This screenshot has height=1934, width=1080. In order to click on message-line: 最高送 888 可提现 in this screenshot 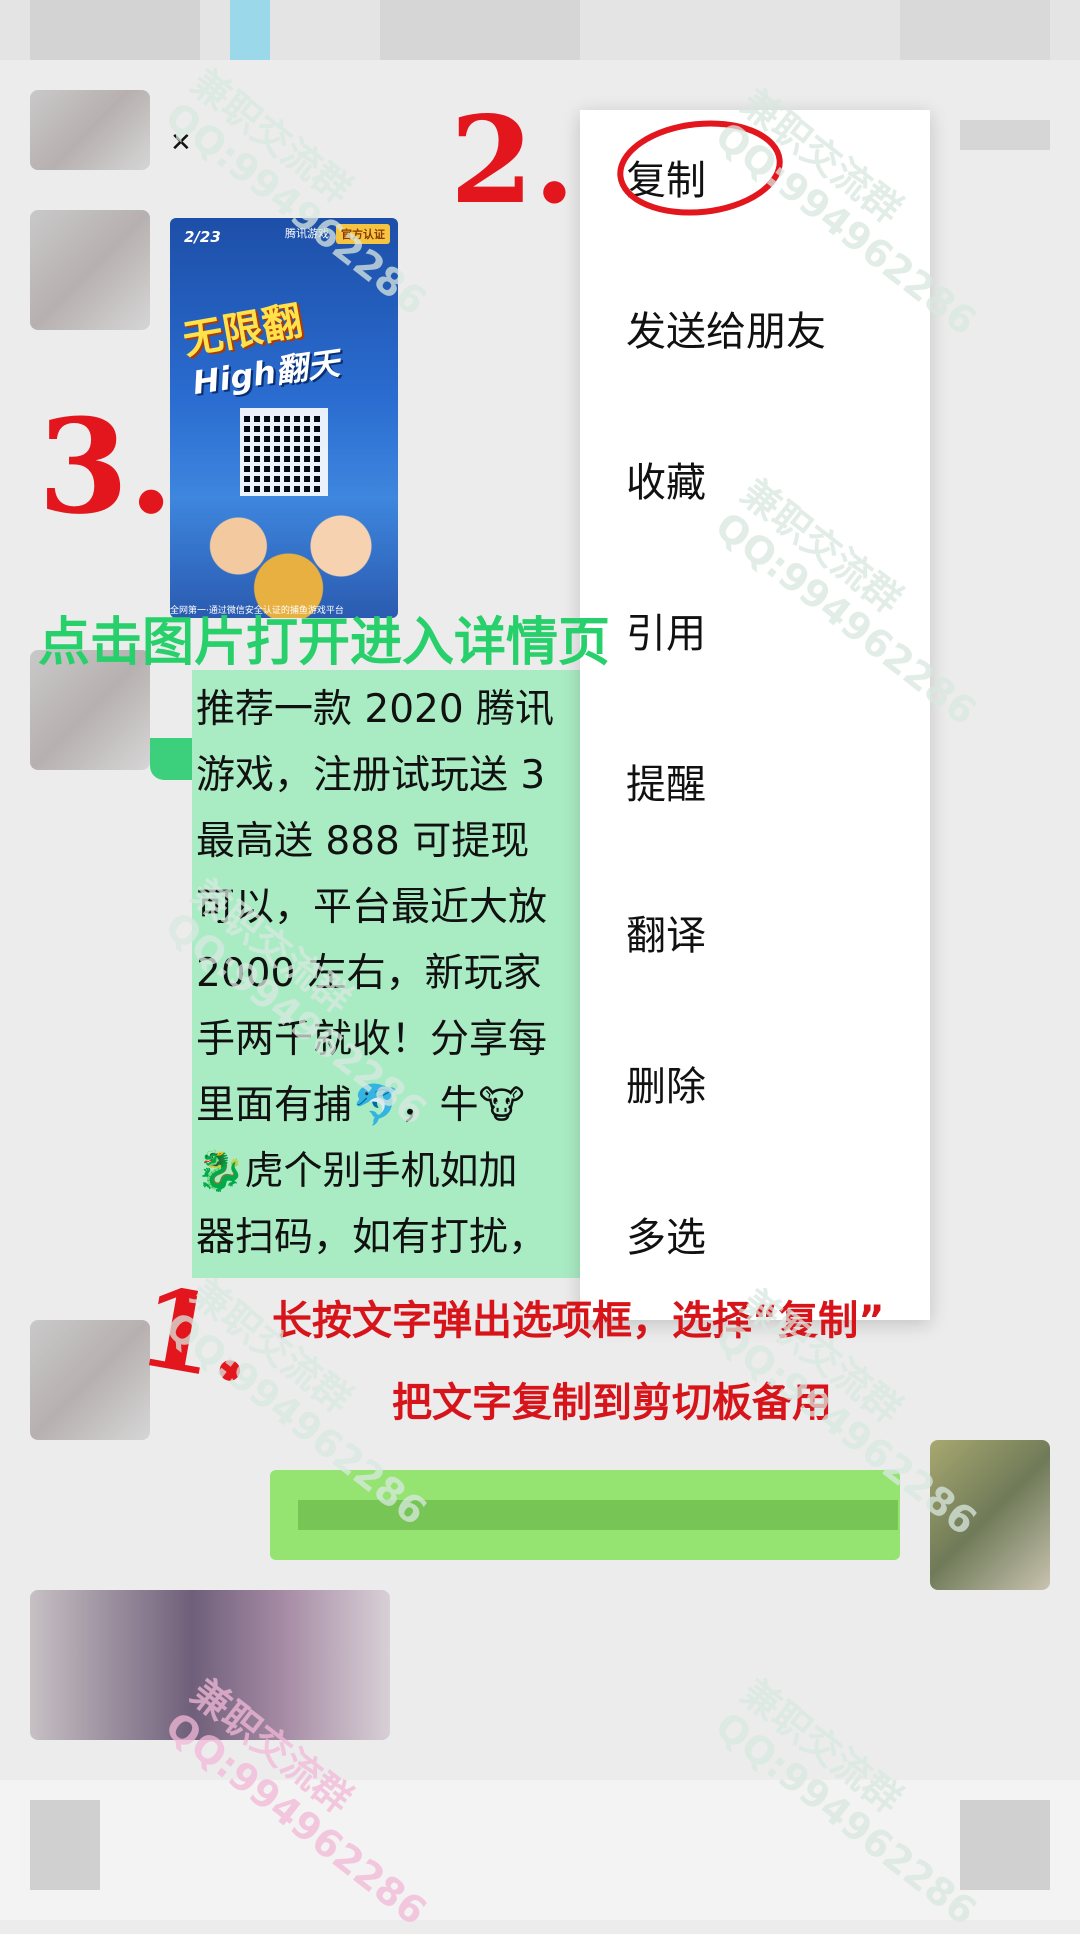, I will do `click(363, 841)`.